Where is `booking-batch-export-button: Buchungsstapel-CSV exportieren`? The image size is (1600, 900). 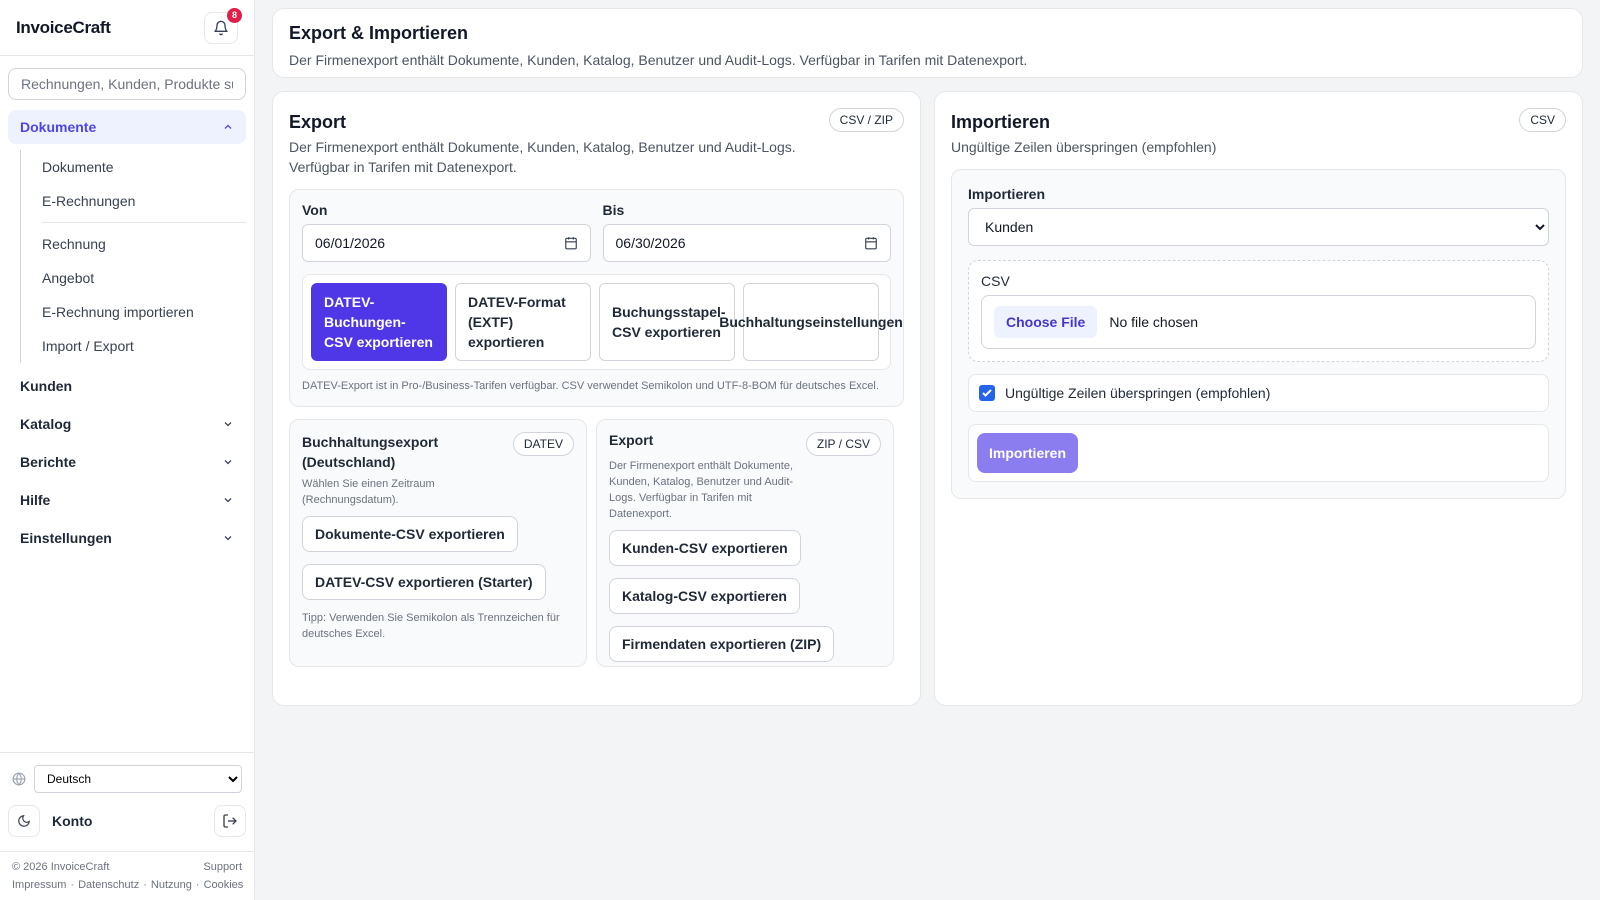
booking-batch-export-button: Buchungsstapel-CSV exportieren is located at coordinates (667, 322).